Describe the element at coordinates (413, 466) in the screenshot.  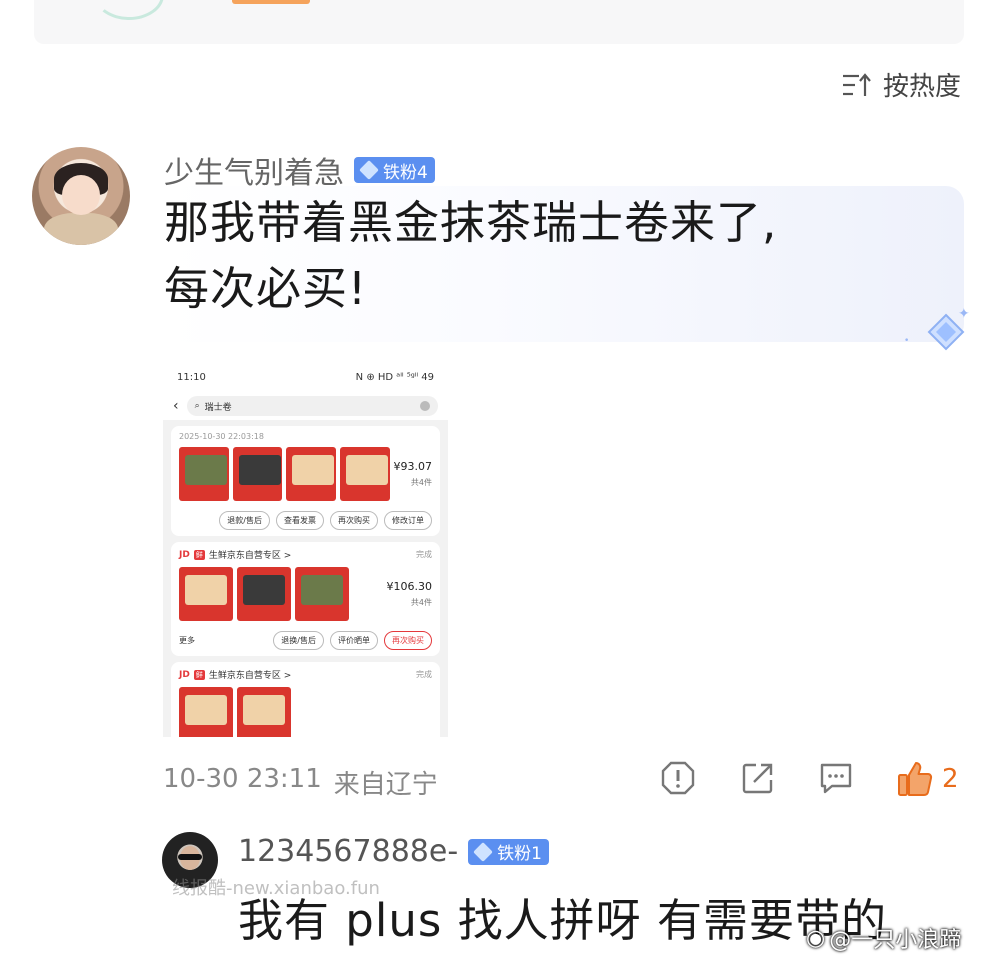
I see `order-price-value: ¥93.07` at that location.